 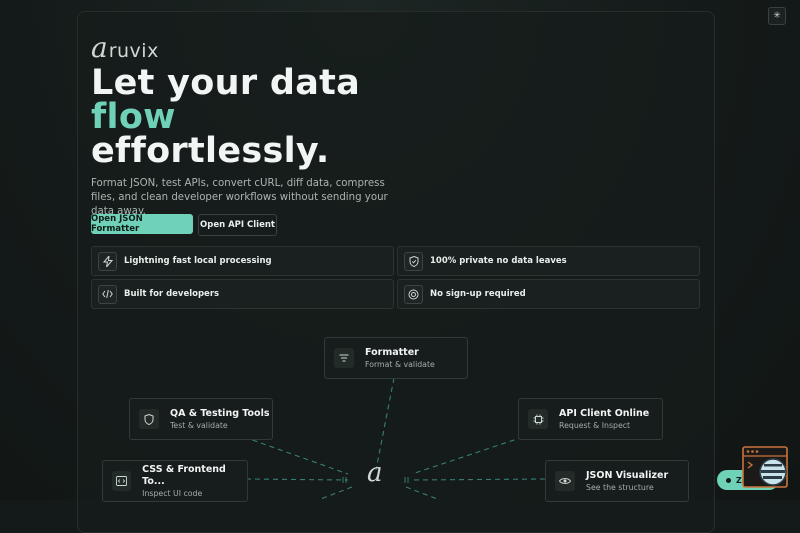 I want to click on tool-title: Formatter, so click(x=392, y=352).